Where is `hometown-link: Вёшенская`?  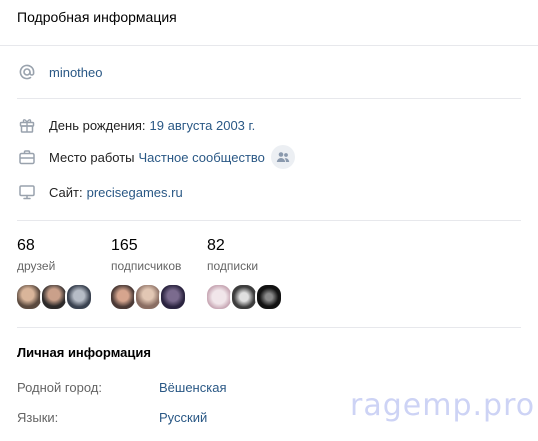
hometown-link: Вёшенская is located at coordinates (192, 387).